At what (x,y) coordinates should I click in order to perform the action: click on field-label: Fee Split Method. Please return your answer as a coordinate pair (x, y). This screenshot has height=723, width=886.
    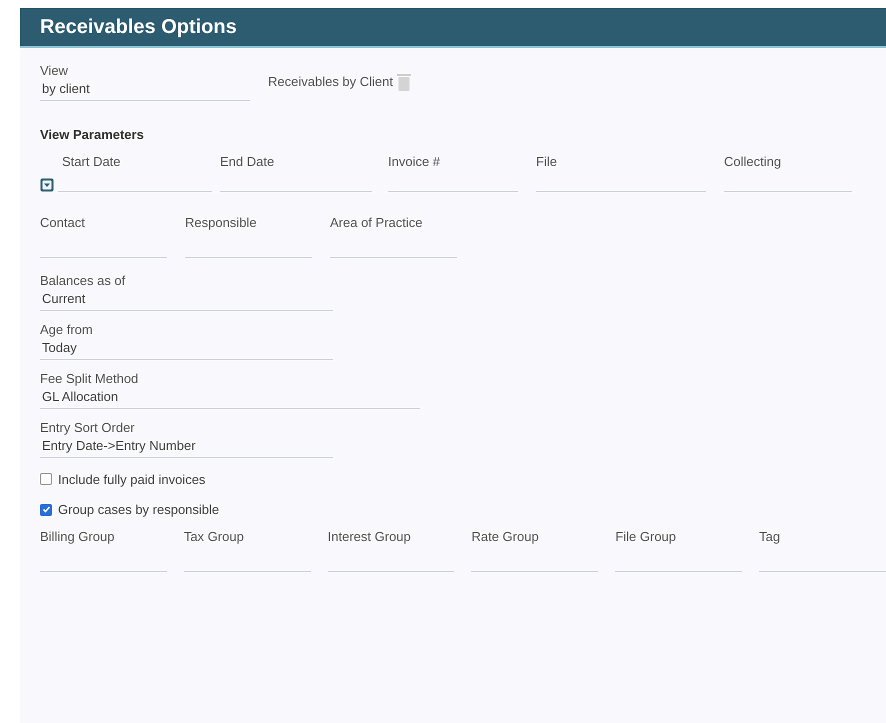
    Looking at the image, I should click on (90, 378).